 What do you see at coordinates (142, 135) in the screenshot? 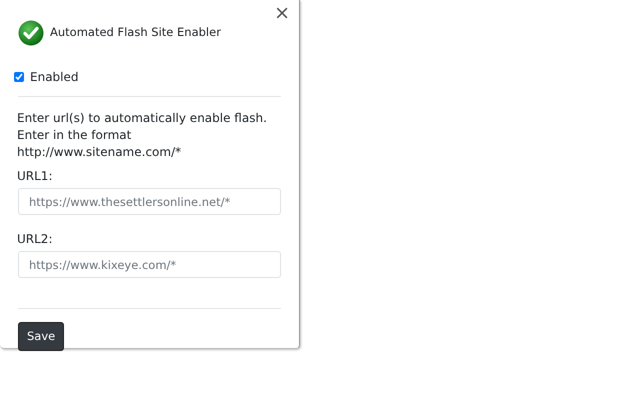
I see `instructions-text: Enter url(s) to automatically enable flash. Enter in the format http://www.sitename.com/*` at bounding box center [142, 135].